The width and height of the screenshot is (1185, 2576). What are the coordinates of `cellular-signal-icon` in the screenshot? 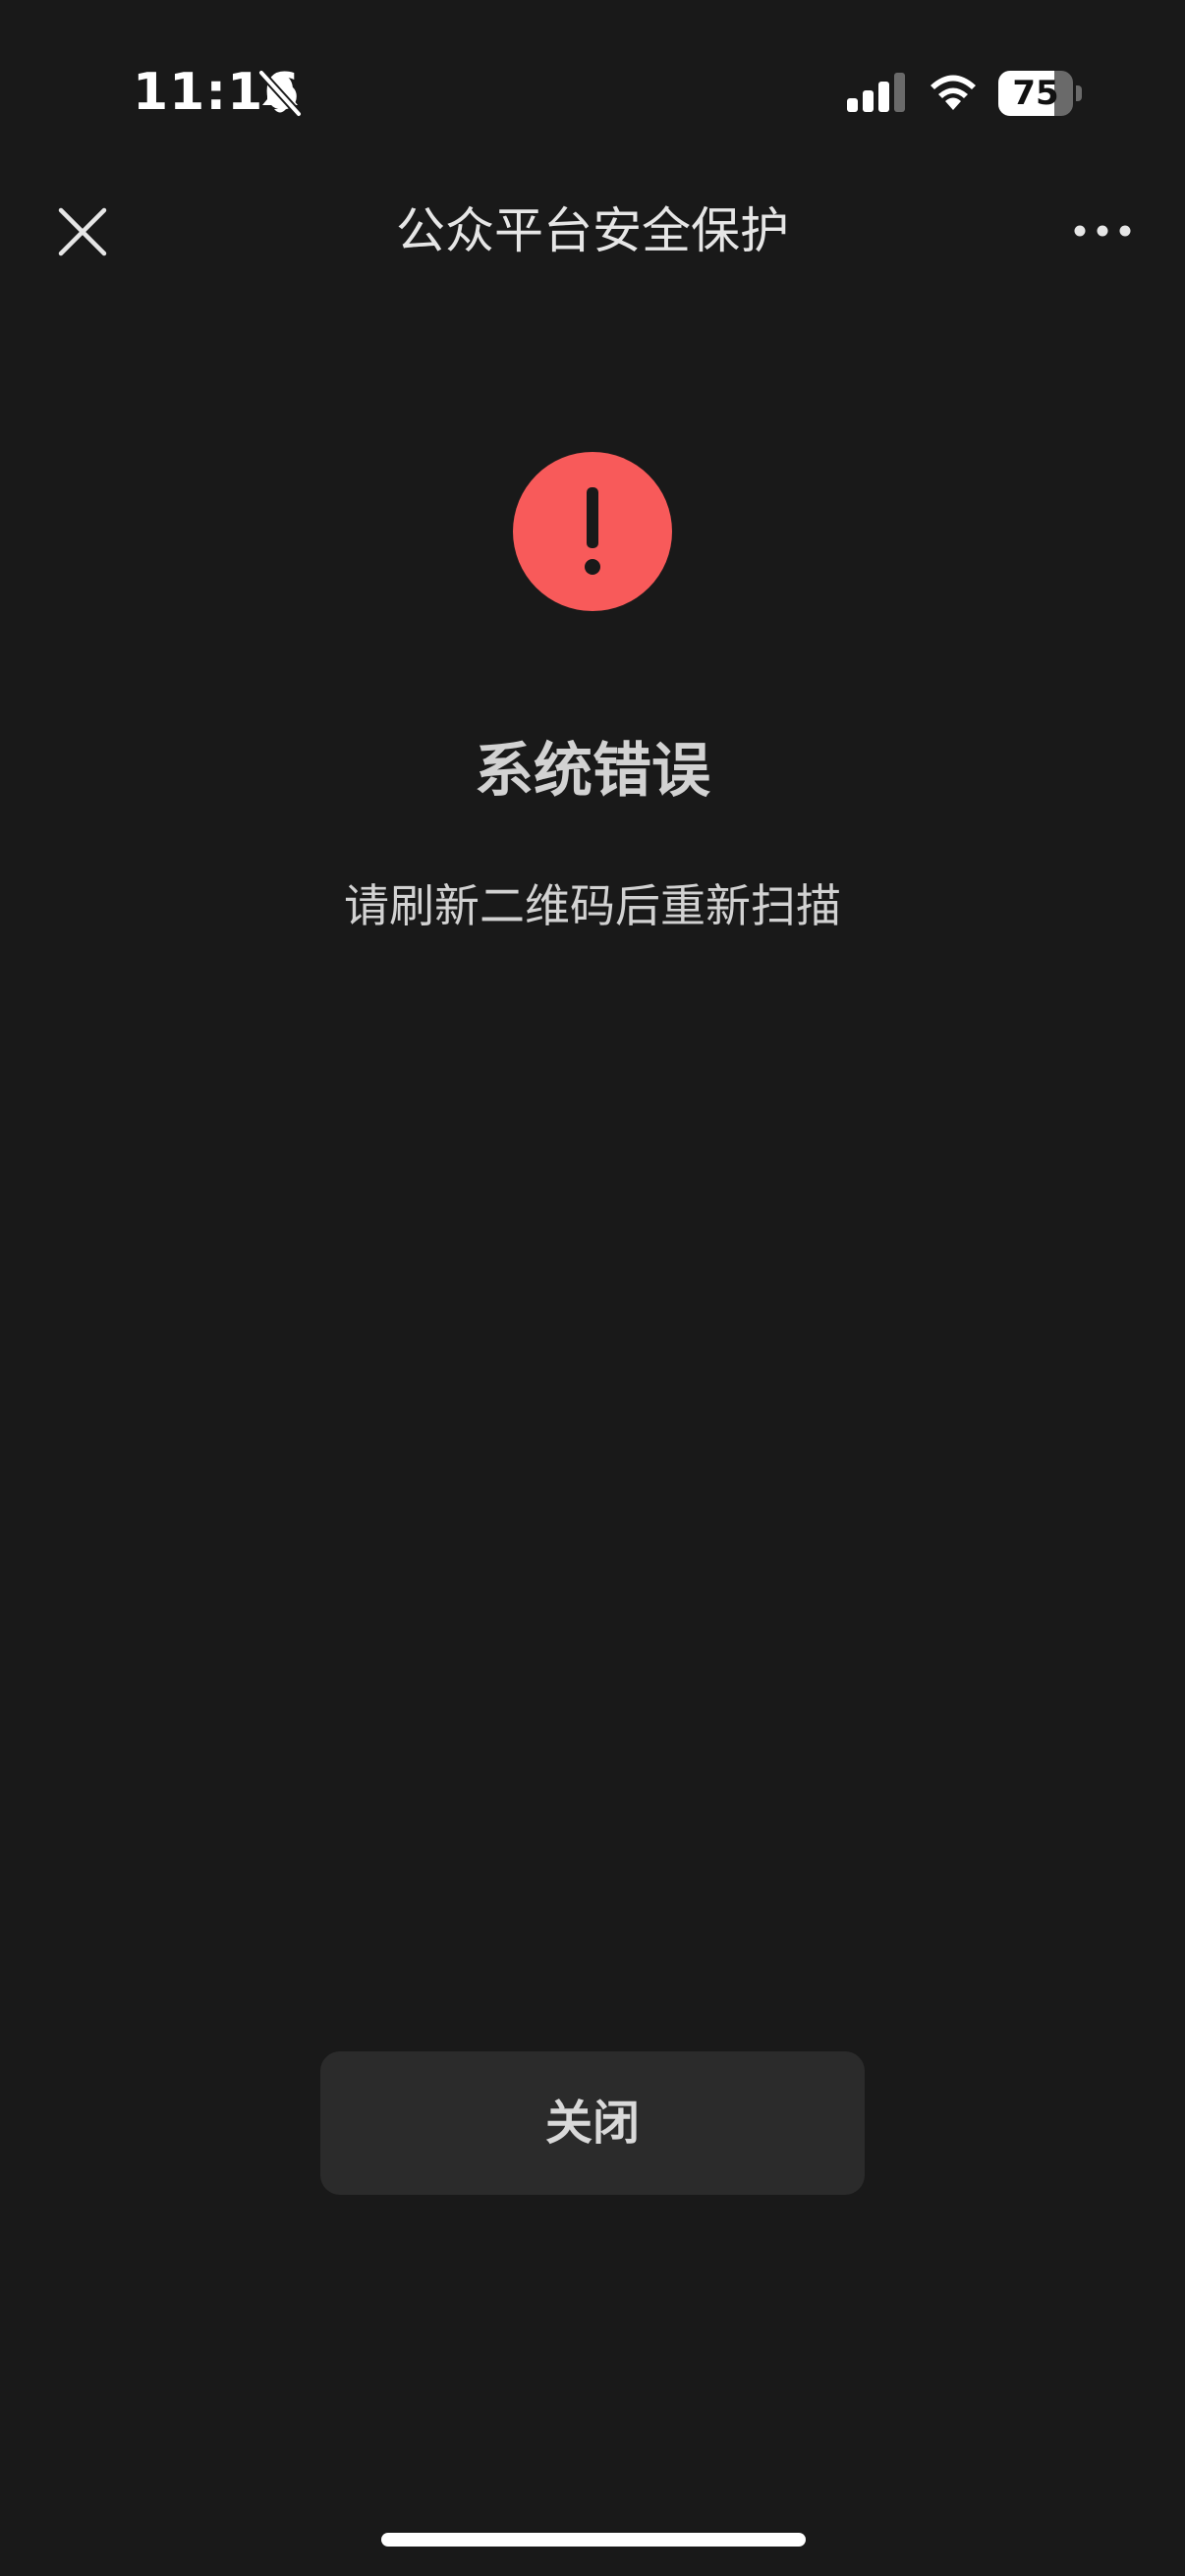 It's located at (876, 92).